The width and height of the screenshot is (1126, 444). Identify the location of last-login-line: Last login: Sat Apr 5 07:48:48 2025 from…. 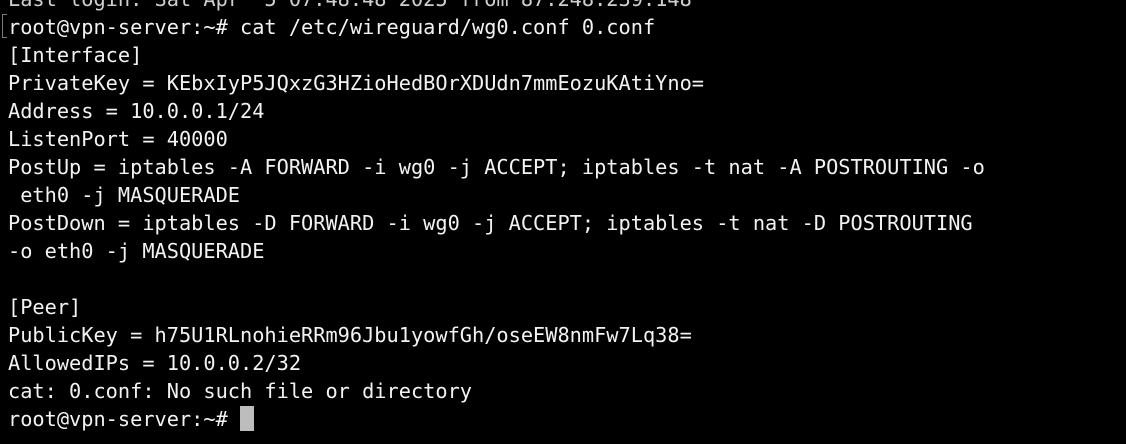
(496, 6).